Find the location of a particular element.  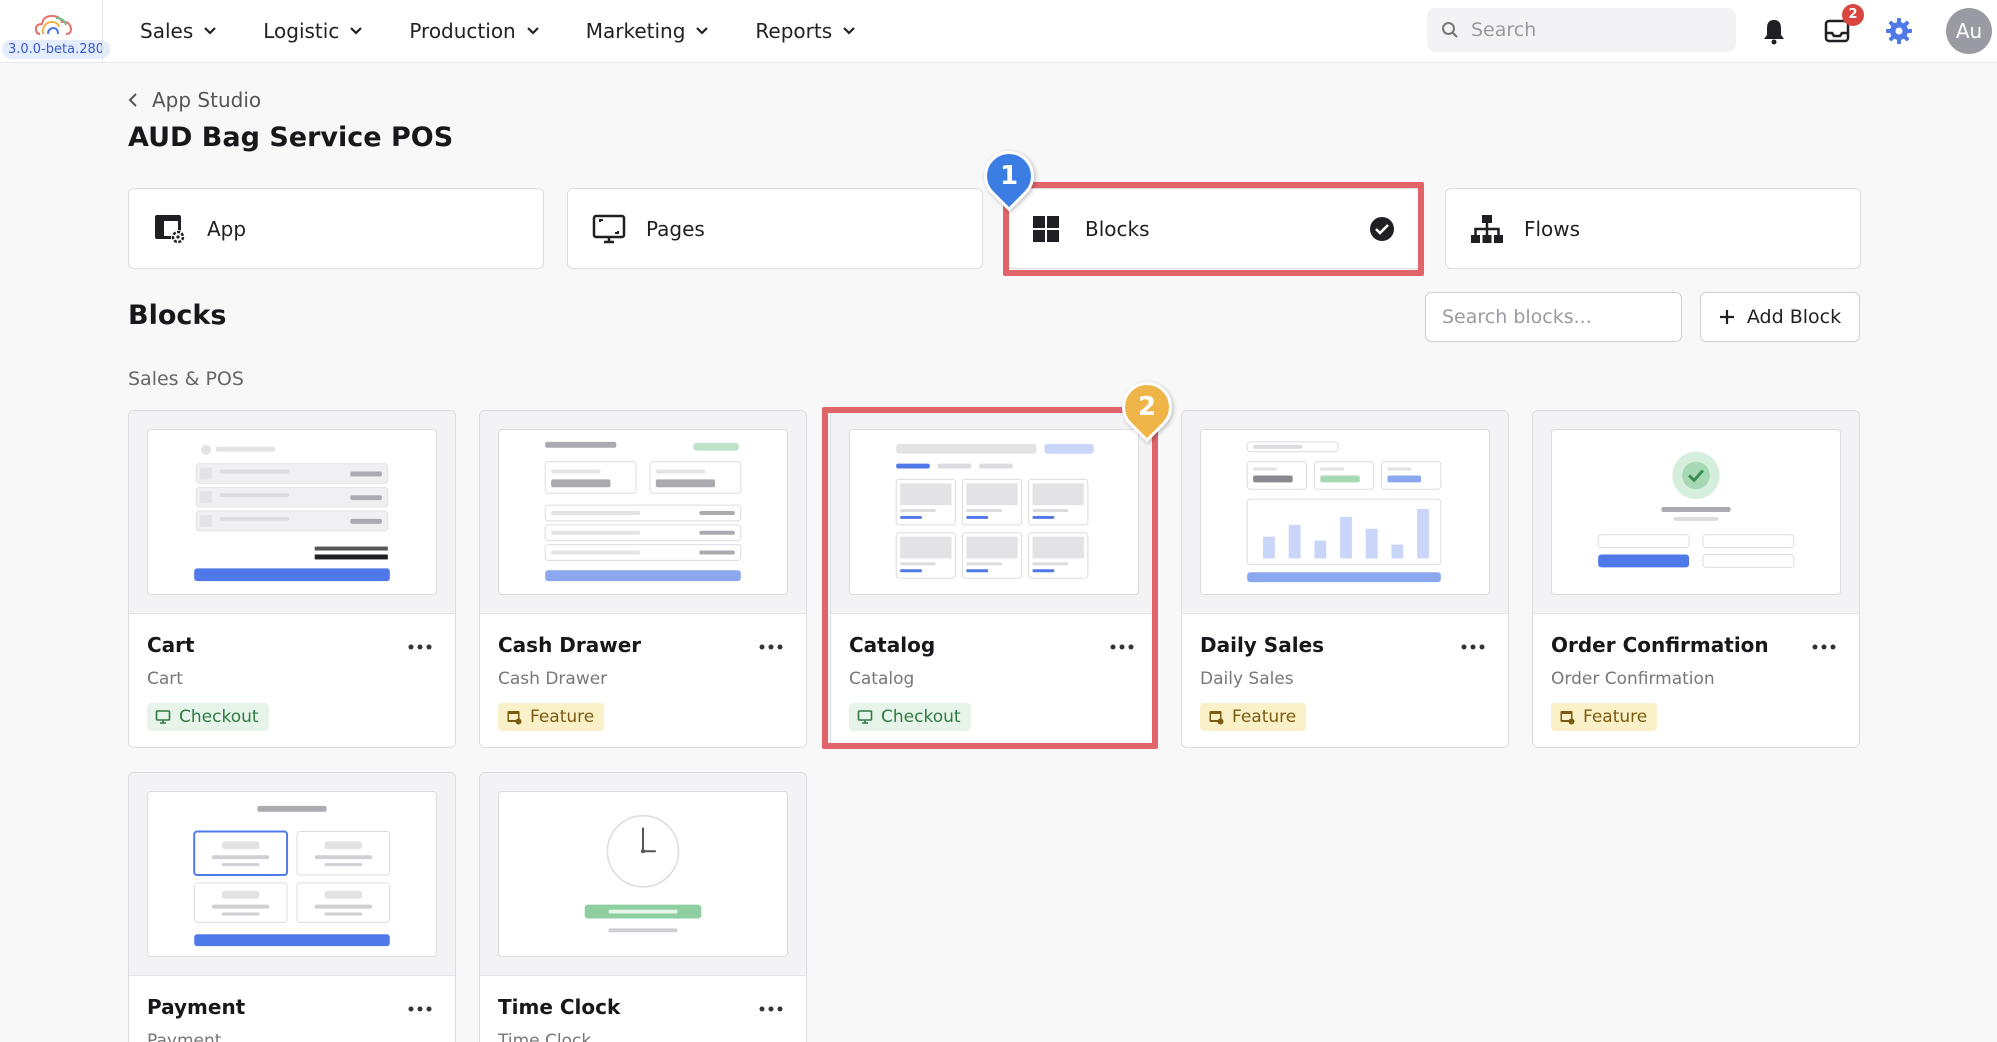

block-search-input is located at coordinates (1553, 317).